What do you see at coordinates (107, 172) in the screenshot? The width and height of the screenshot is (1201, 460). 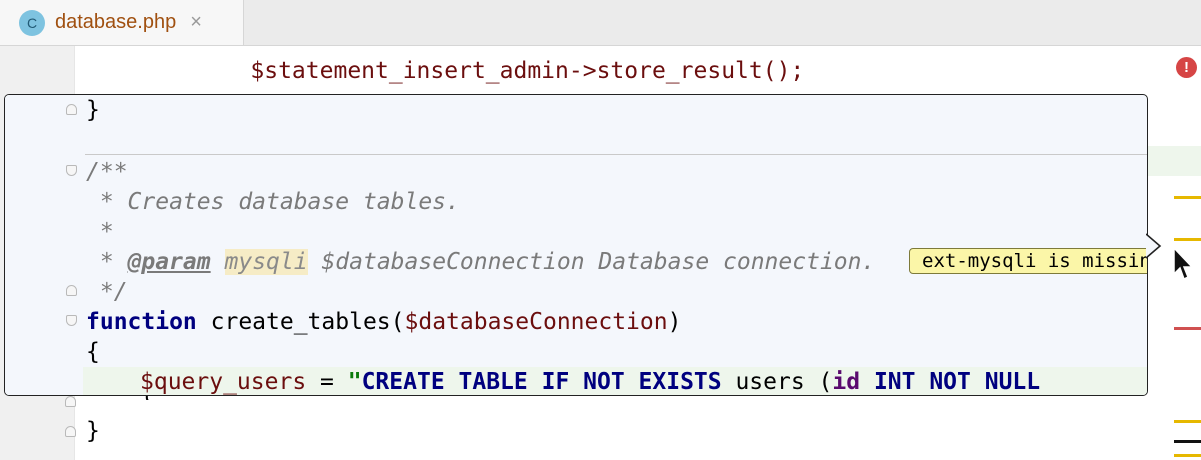 I see `doc-comment-start: /**` at bounding box center [107, 172].